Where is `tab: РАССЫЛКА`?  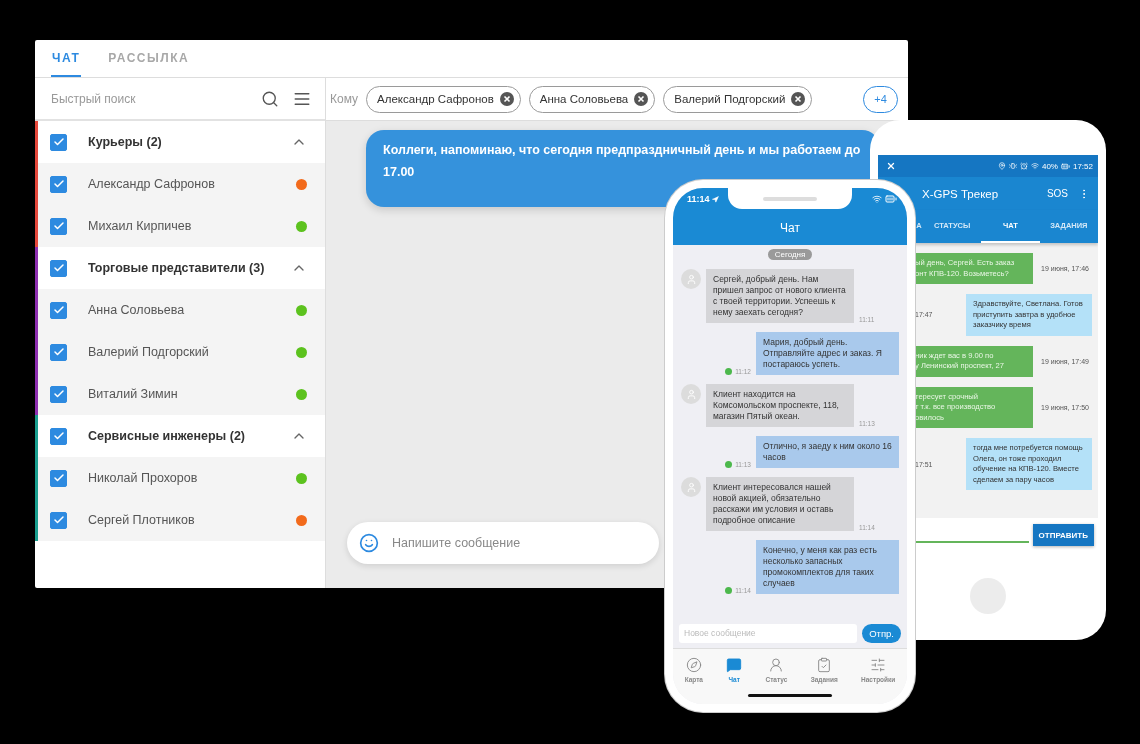
tab: РАССЫЛКА is located at coordinates (149, 58).